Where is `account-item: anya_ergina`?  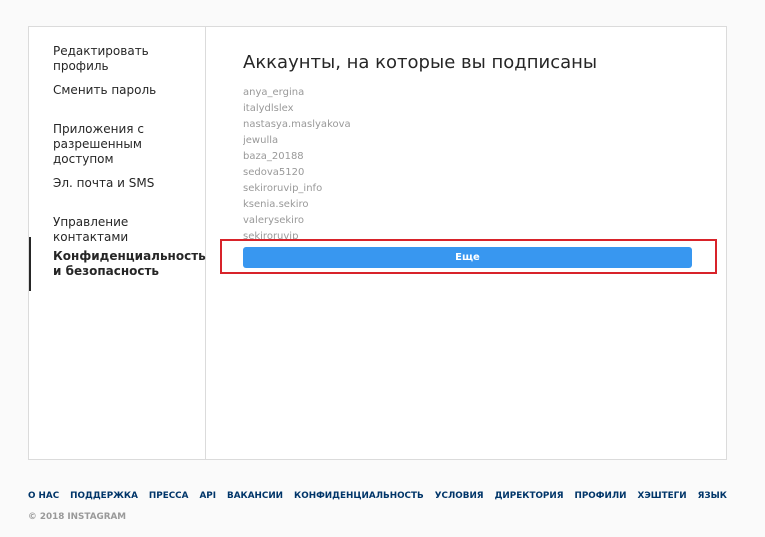 account-item: anya_ergina is located at coordinates (274, 92).